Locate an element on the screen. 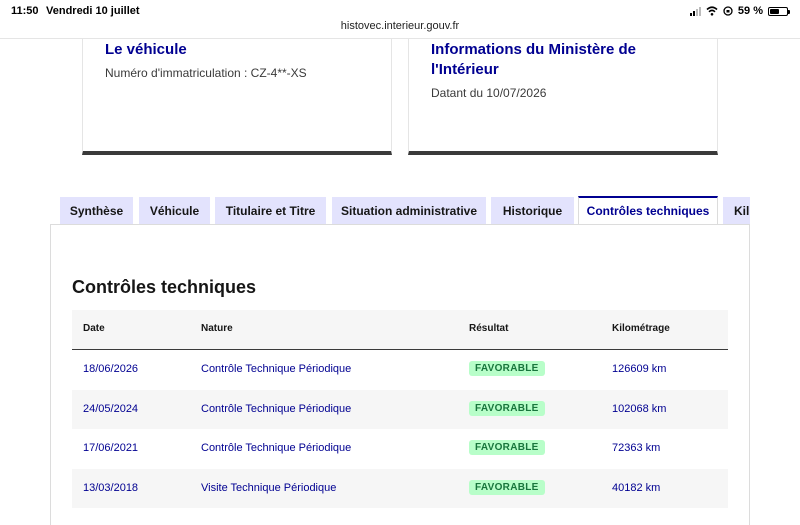 Image resolution: width=800 pixels, height=525 pixels. status-date: Vendredi 10 juillet is located at coordinates (93, 11).